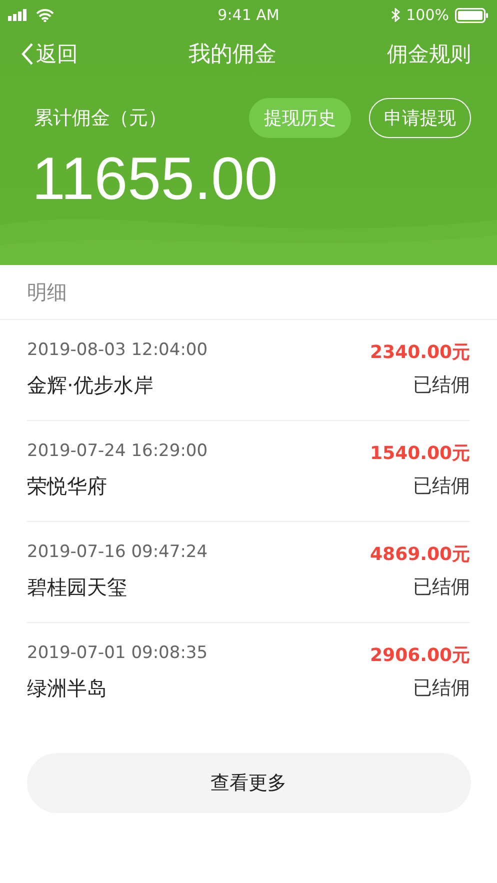  What do you see at coordinates (118, 654) in the screenshot?
I see `record-time: 2019-07-01 09:08:35` at bounding box center [118, 654].